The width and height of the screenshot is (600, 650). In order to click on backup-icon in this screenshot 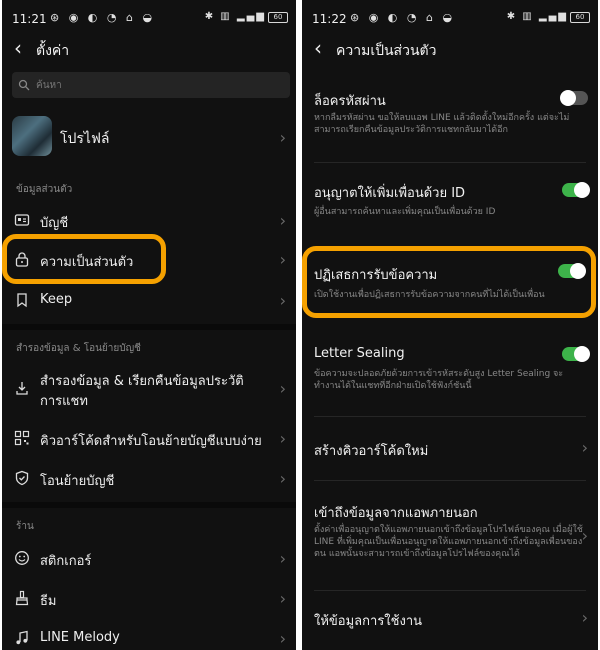, I will do `click(22, 388)`.